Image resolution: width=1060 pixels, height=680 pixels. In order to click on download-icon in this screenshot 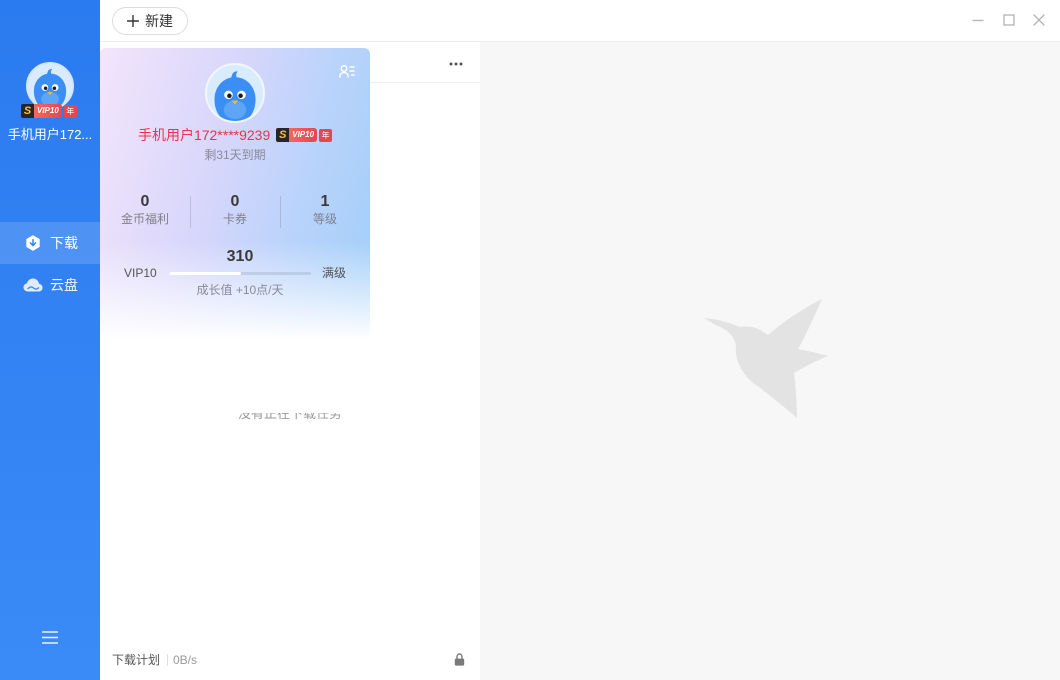, I will do `click(33, 243)`.